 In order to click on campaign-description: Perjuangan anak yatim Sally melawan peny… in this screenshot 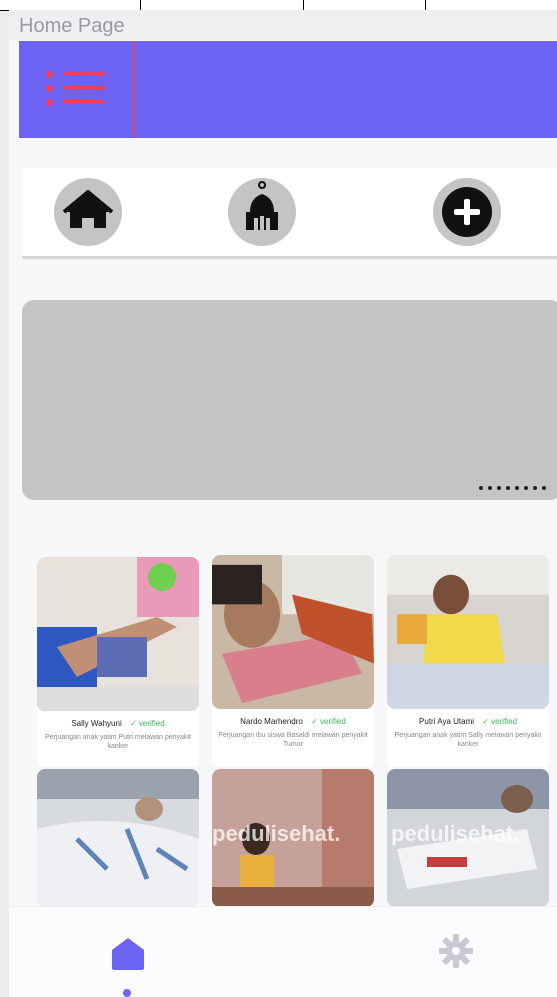, I will do `click(468, 740)`.